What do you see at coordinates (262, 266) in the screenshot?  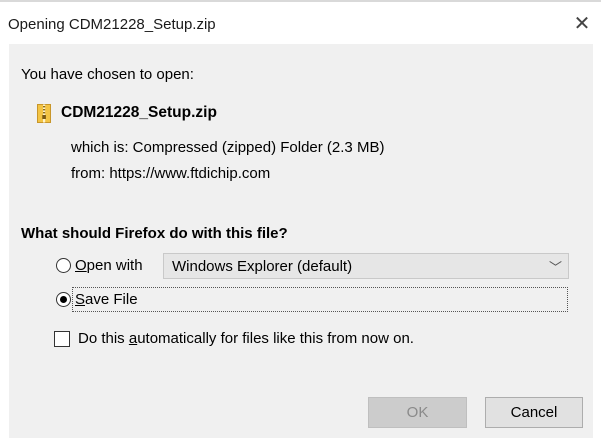 I see `application-select-value: Windows Explorer (default)` at bounding box center [262, 266].